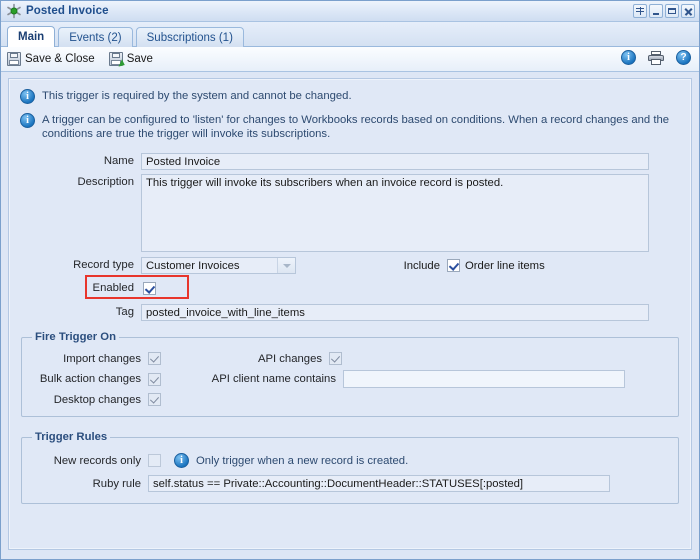  I want to click on description-label: Description, so click(105, 182).